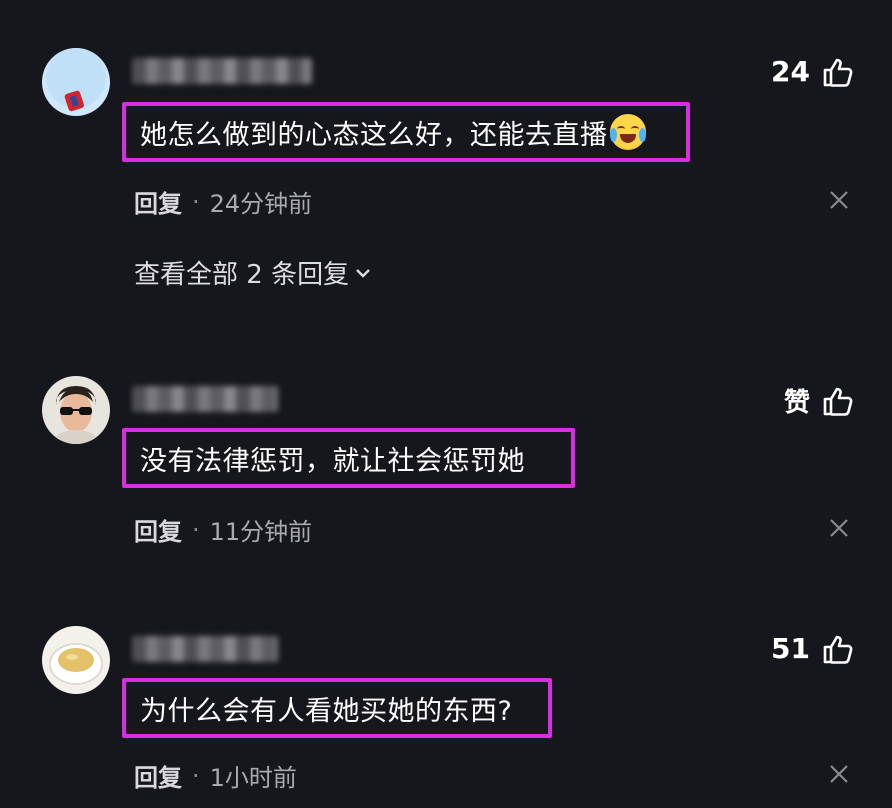  Describe the element at coordinates (261, 532) in the screenshot. I see `timestamp: 11分钟前` at that location.